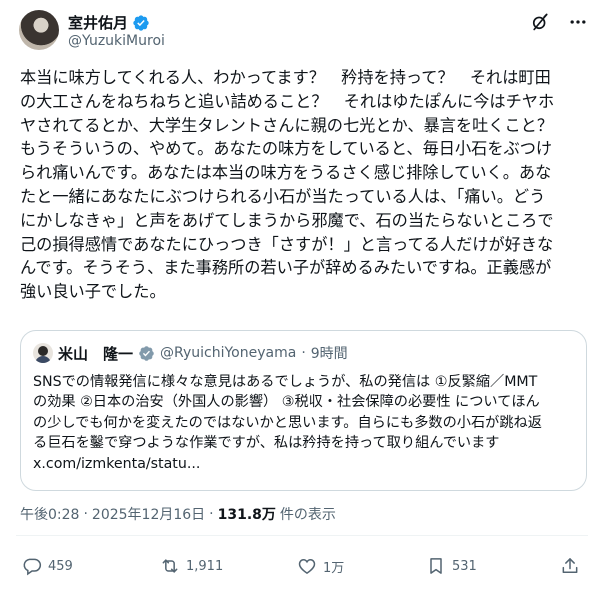 Image resolution: width=604 pixels, height=591 pixels. I want to click on reply-button: 459, so click(47, 566).